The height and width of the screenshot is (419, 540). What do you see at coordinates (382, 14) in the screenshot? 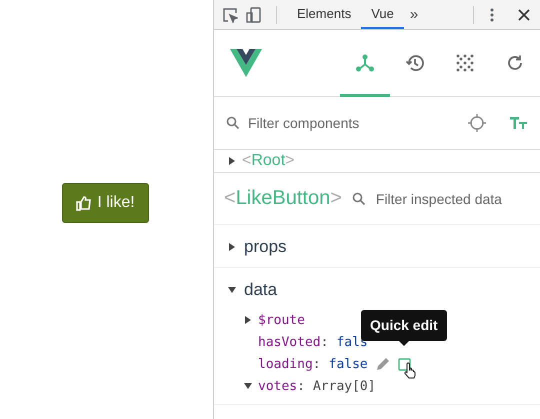
I see `devtools-tab: Vue` at bounding box center [382, 14].